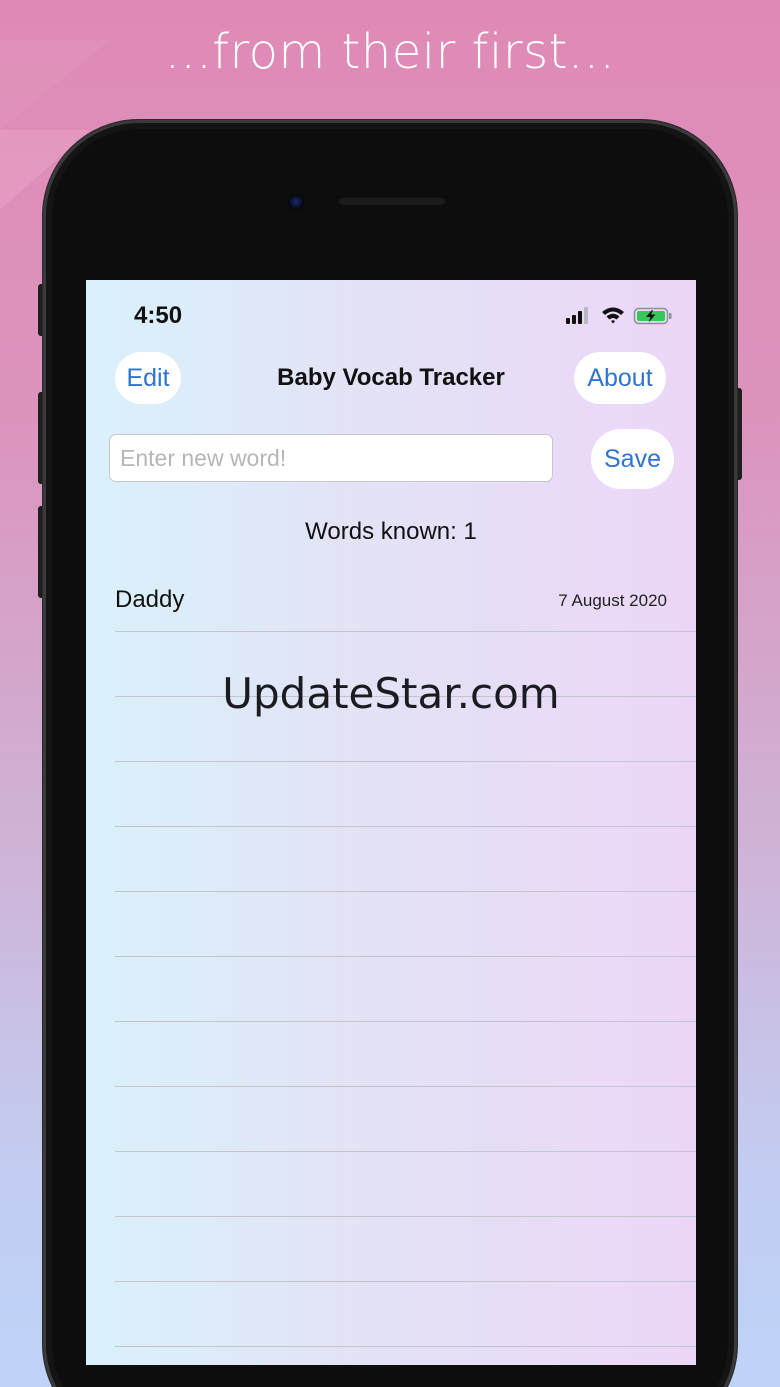 The width and height of the screenshot is (780, 1387). Describe the element at coordinates (150, 599) in the screenshot. I see `list-item-word: Daddy` at that location.